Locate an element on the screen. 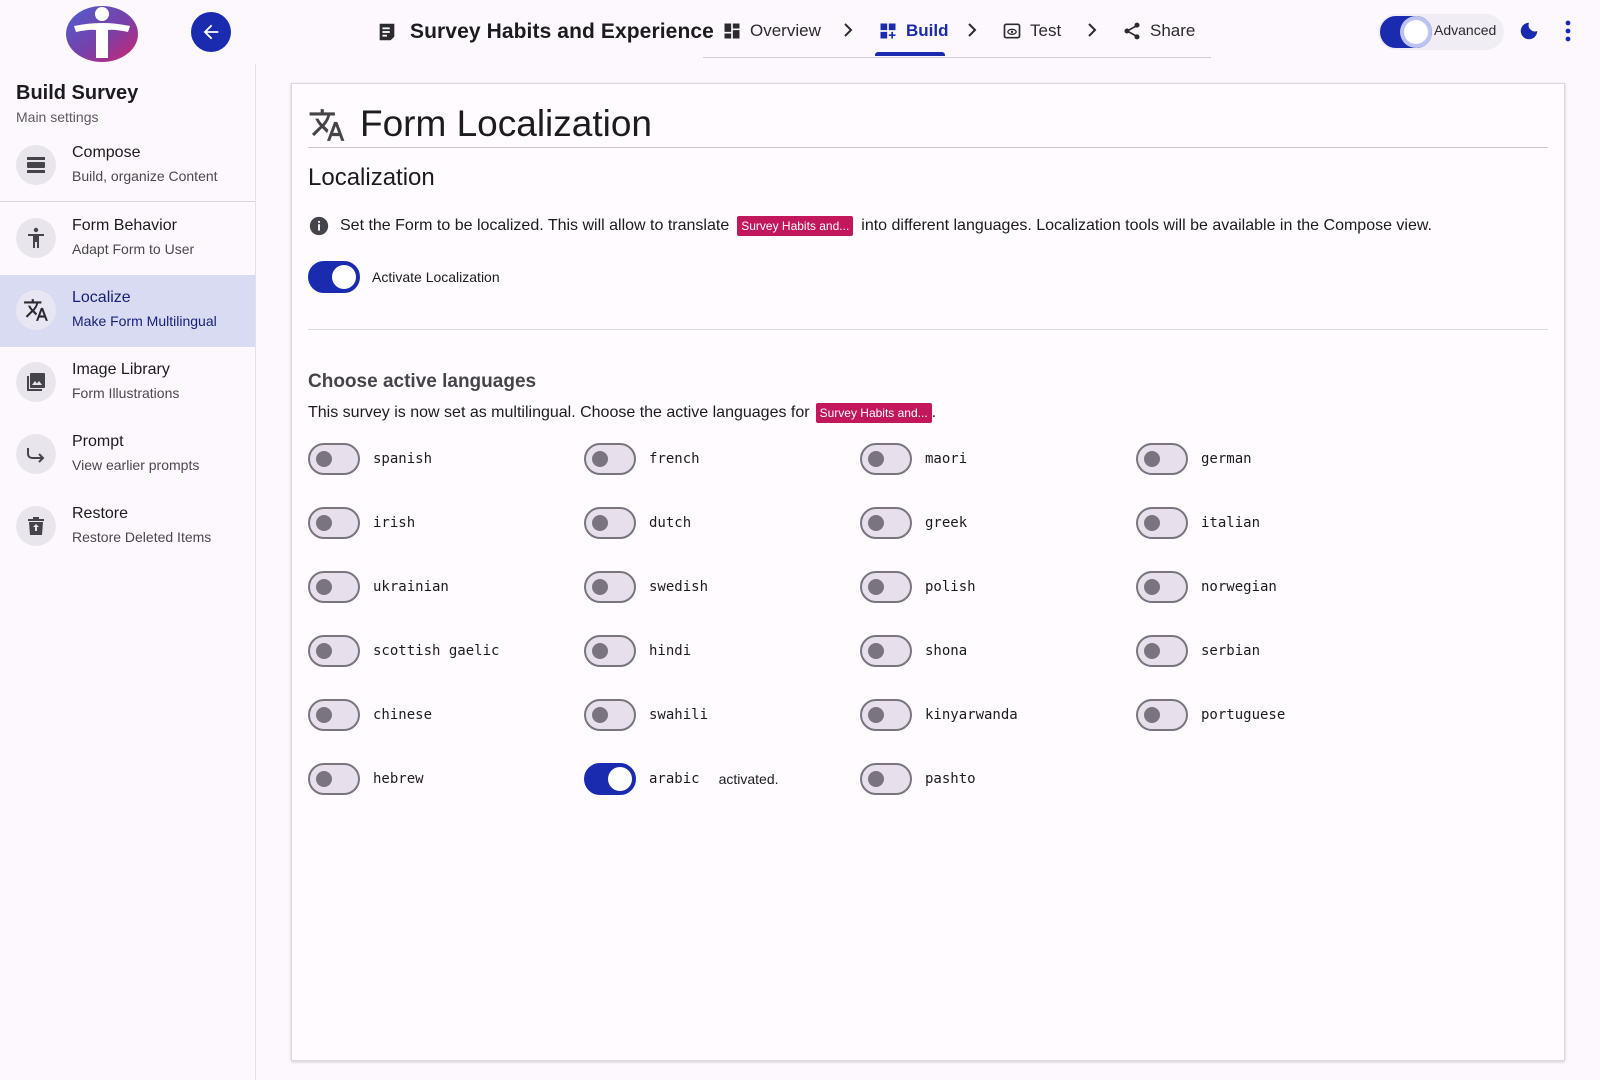 The width and height of the screenshot is (1600, 1080). sidebar-item-restore: Restore Restore Deleted Items is located at coordinates (127, 527).